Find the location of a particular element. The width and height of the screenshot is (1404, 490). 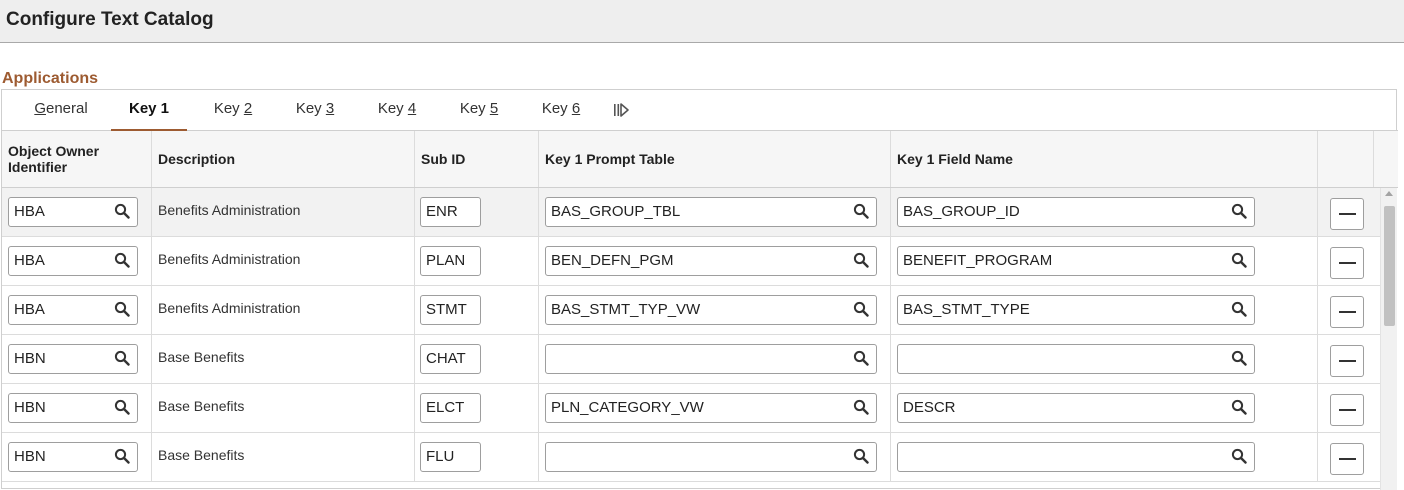

tab-key-6: Key 6 is located at coordinates (561, 110).